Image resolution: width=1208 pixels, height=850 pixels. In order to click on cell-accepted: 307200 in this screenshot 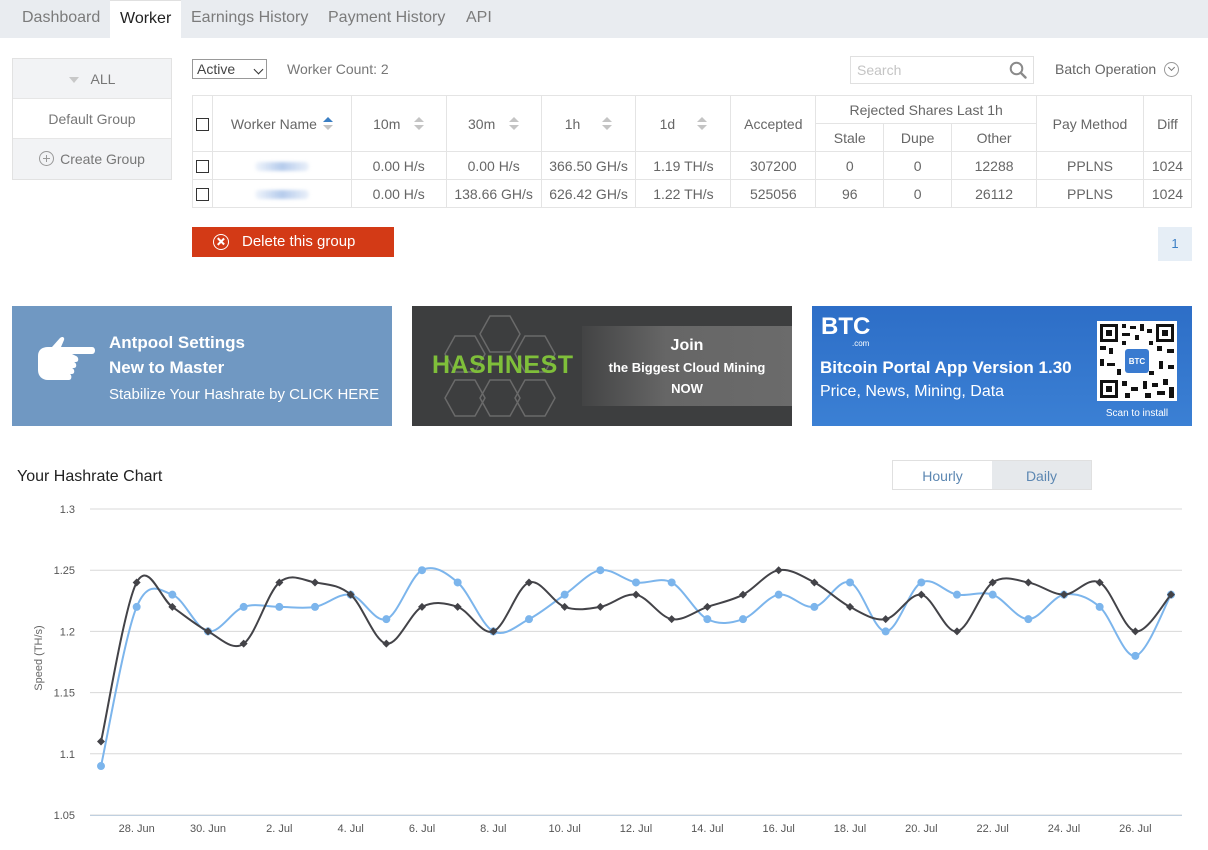, I will do `click(773, 165)`.